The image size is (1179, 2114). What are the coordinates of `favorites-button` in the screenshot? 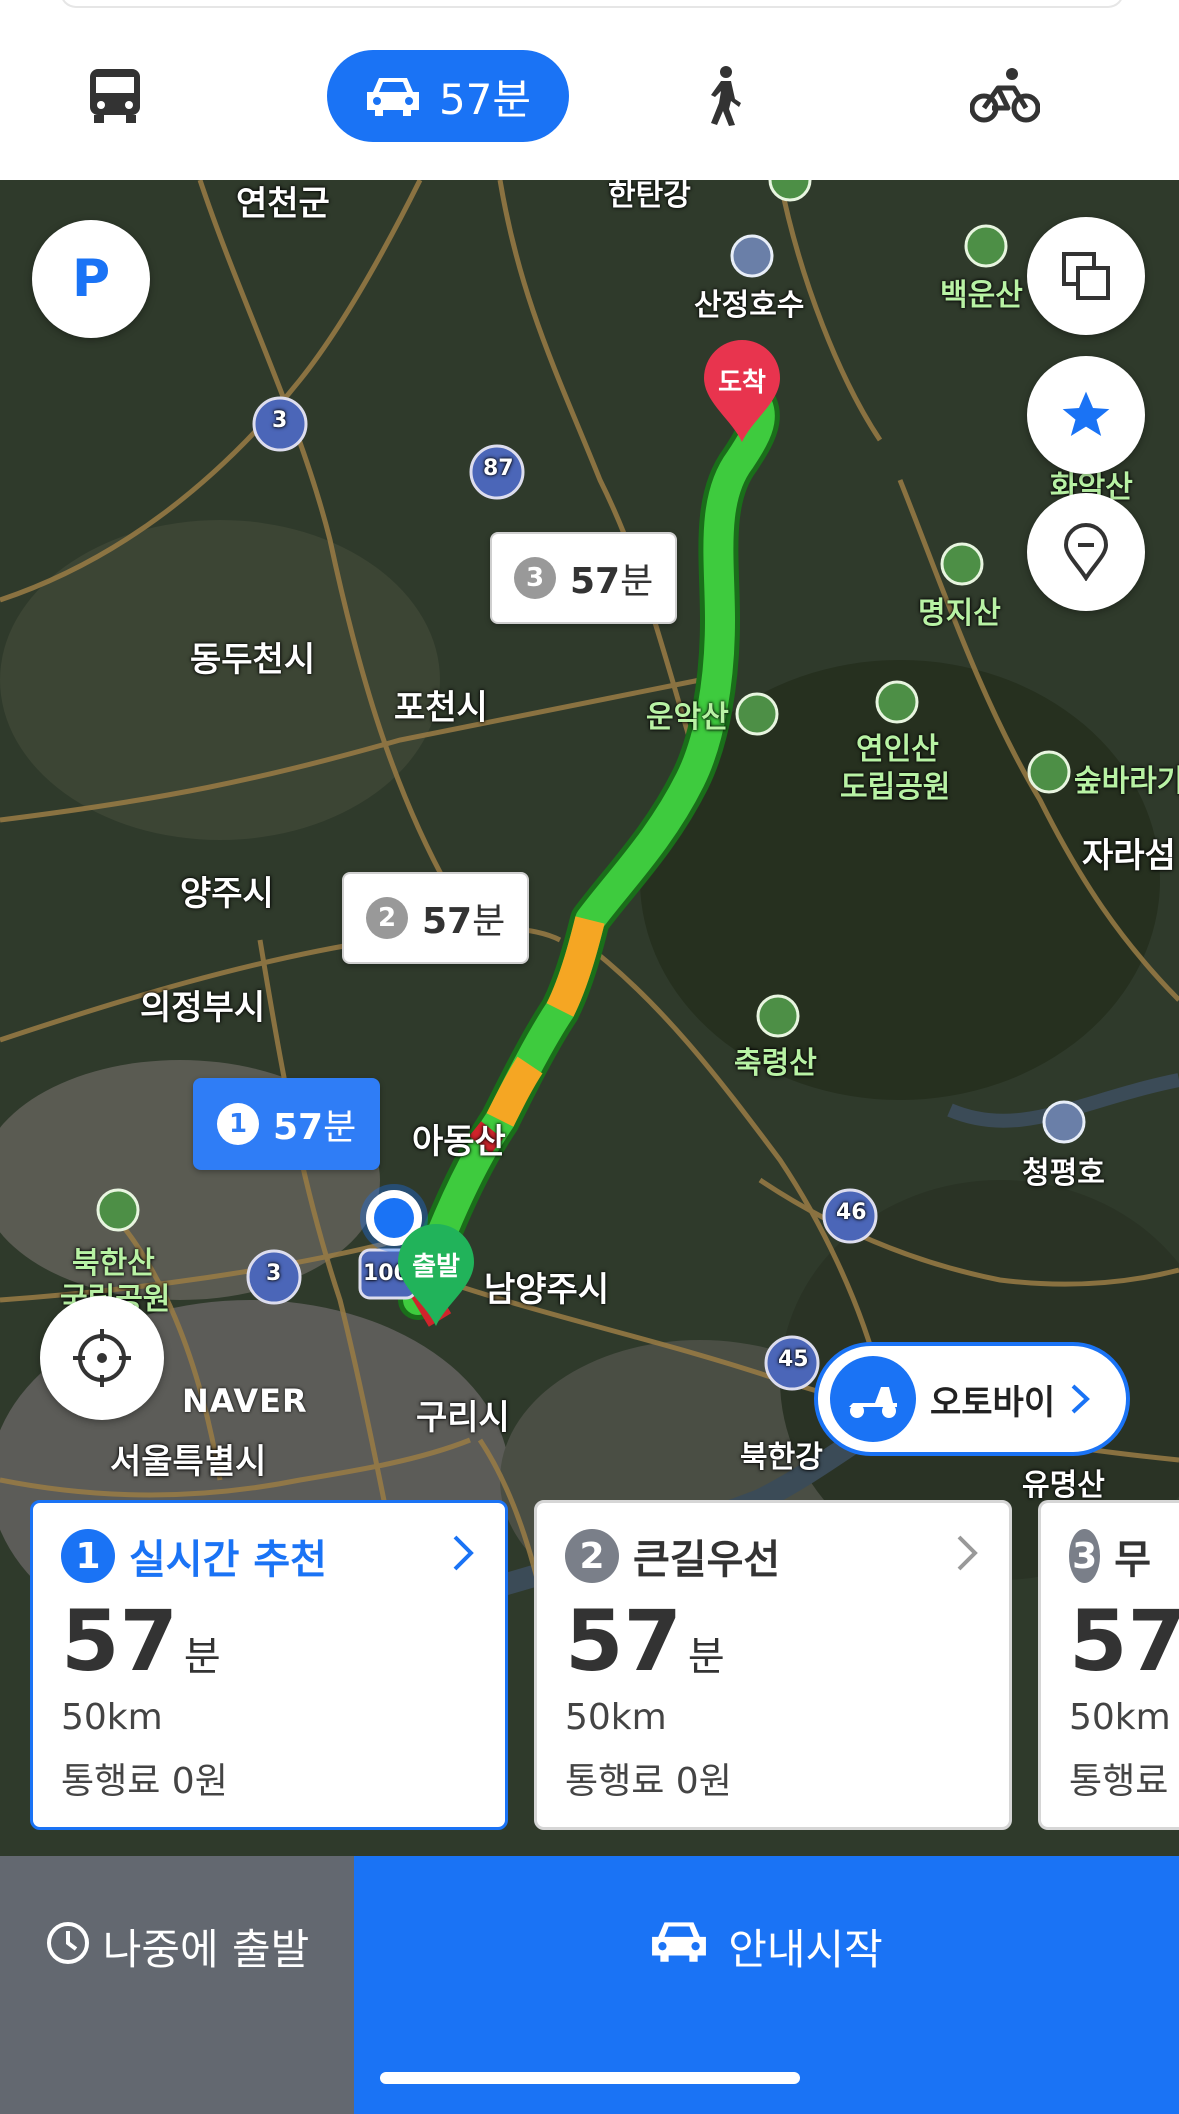 It's located at (1086, 415).